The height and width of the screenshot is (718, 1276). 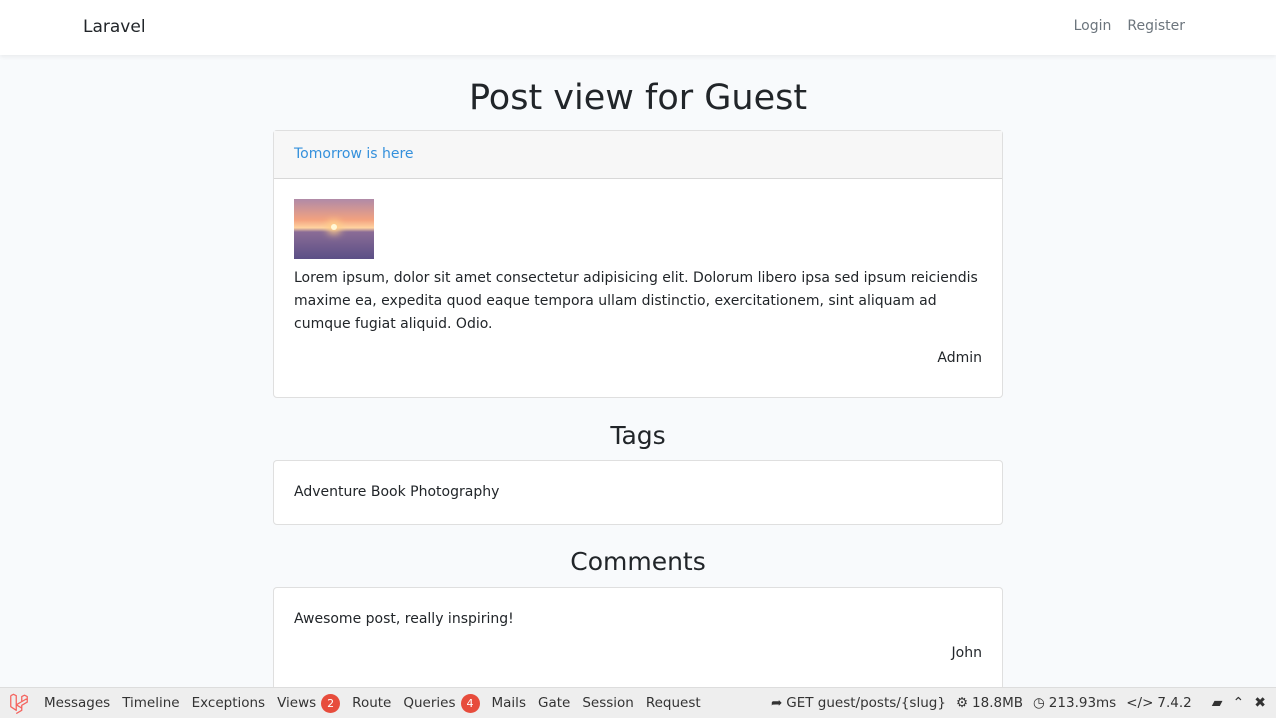 I want to click on php-version-stat: </> 7.4.2, so click(x=1159, y=703).